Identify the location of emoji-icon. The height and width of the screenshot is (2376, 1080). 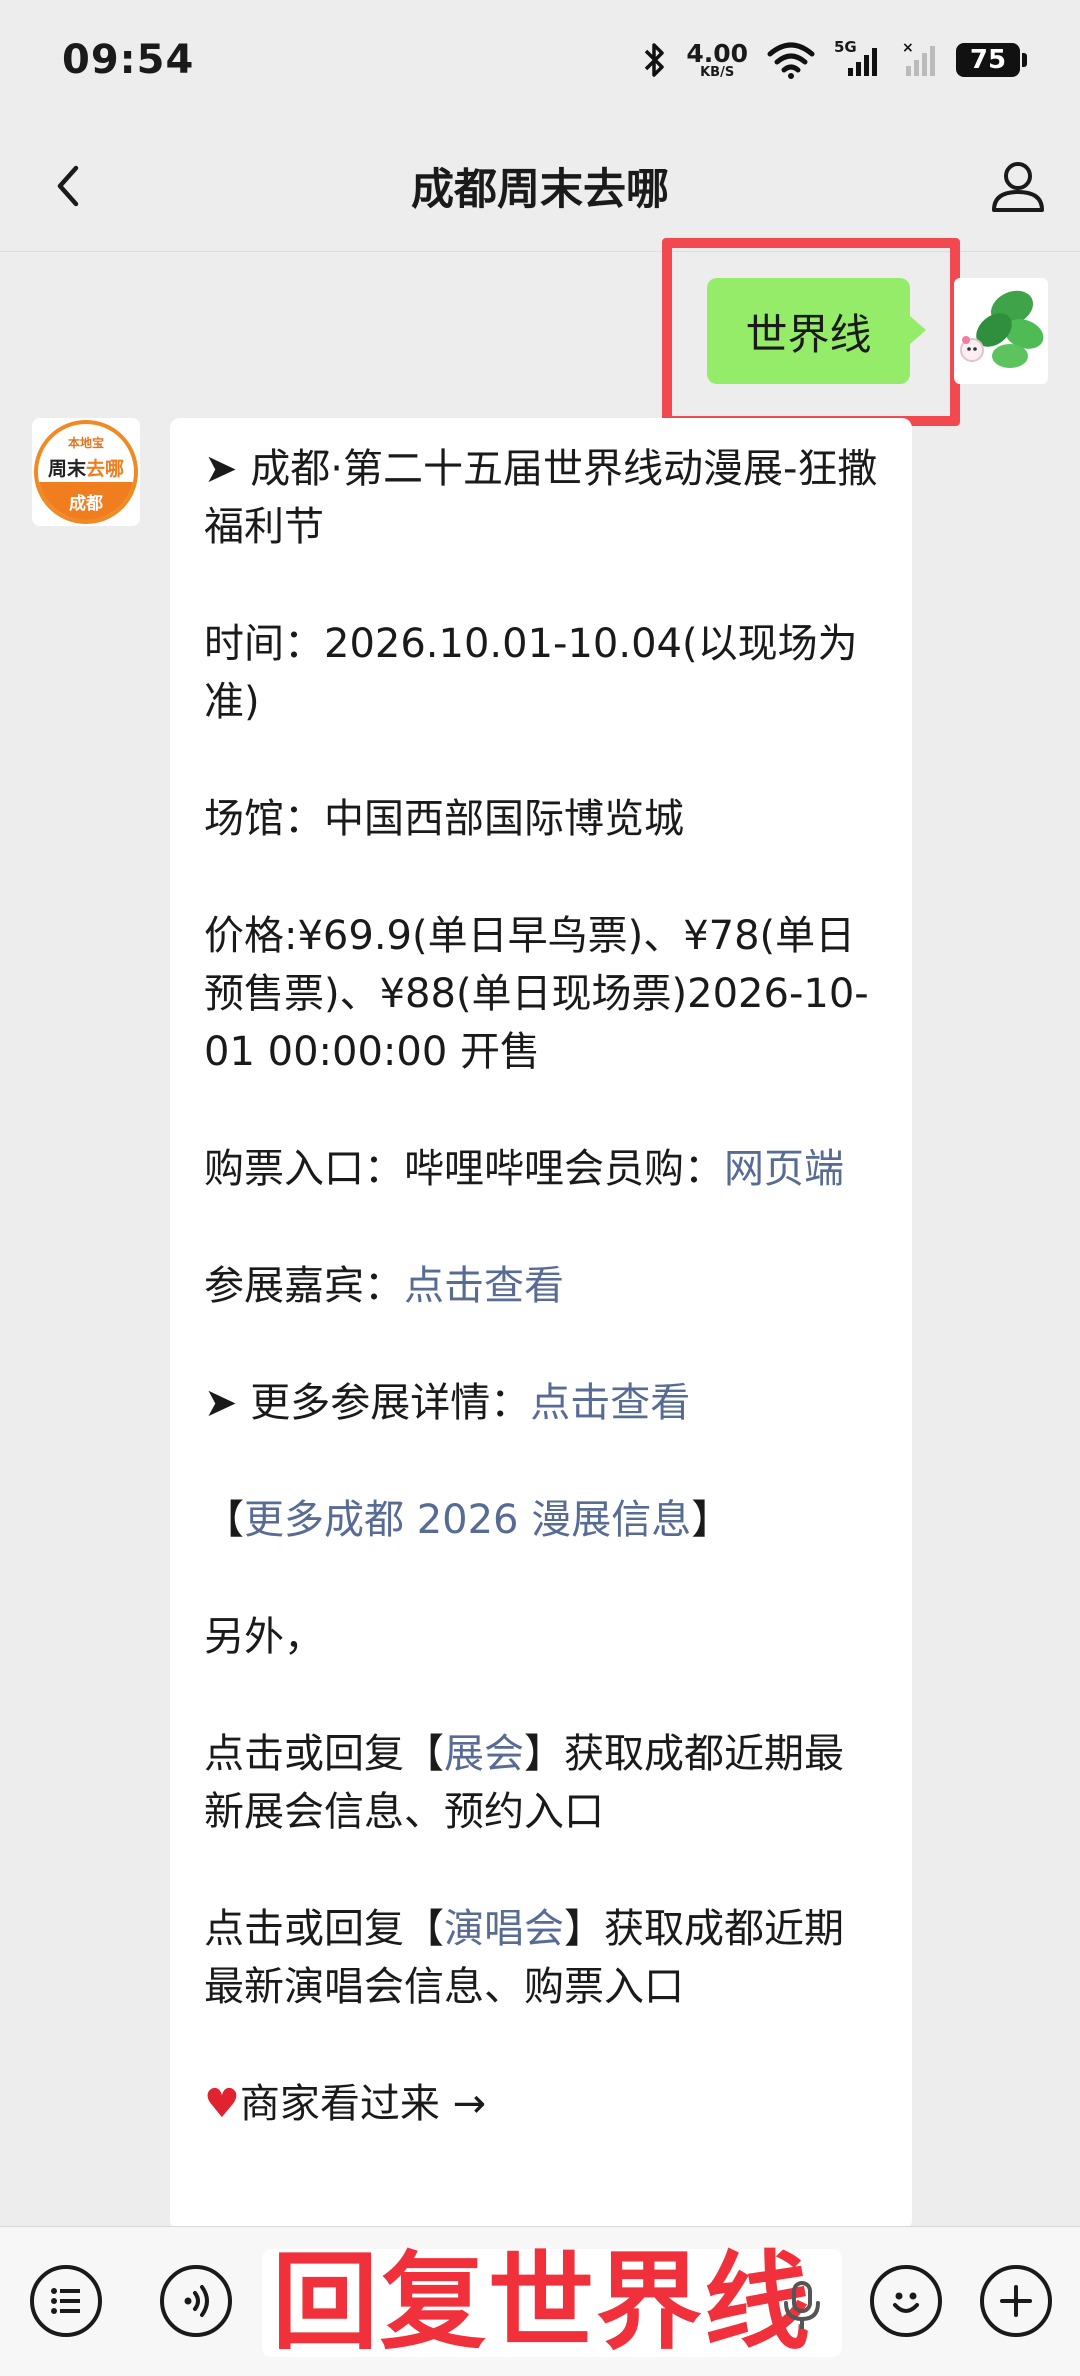
(906, 2302).